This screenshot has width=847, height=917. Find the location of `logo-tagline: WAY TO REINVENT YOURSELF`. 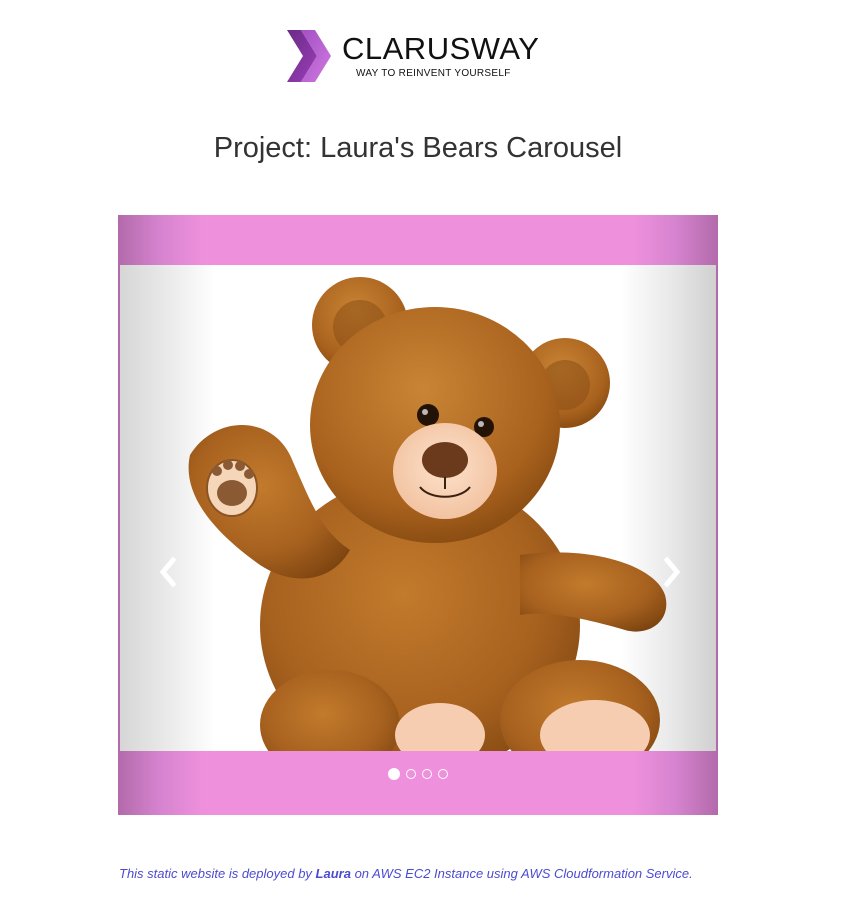

logo-tagline: WAY TO REINVENT YOURSELF is located at coordinates (433, 73).